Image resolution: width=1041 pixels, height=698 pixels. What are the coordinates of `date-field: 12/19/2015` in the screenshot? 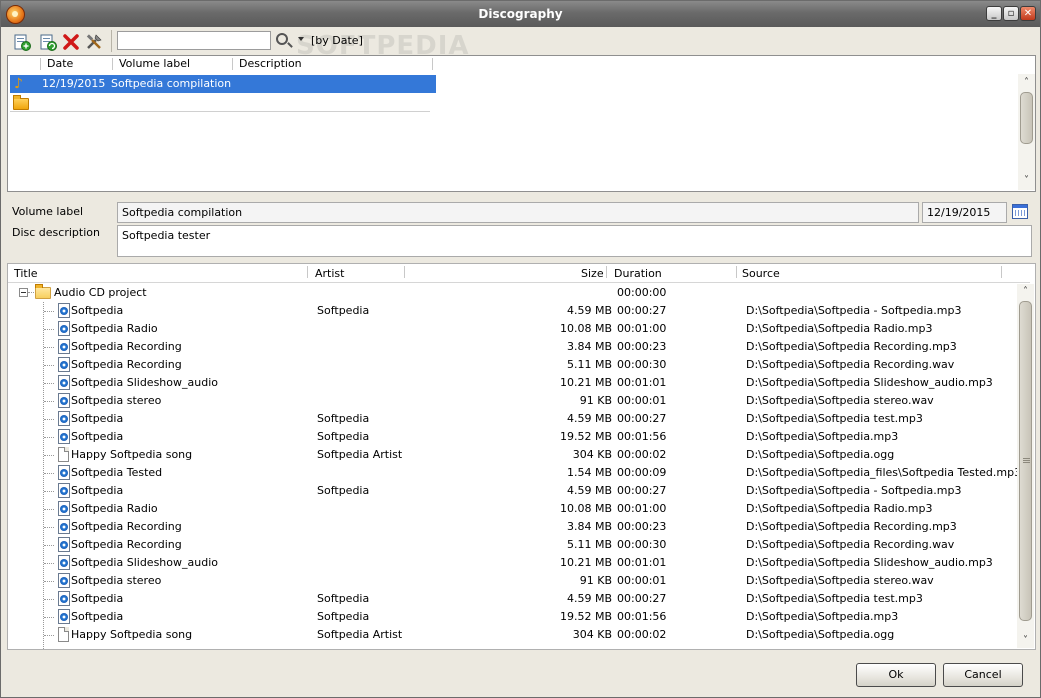 It's located at (964, 212).